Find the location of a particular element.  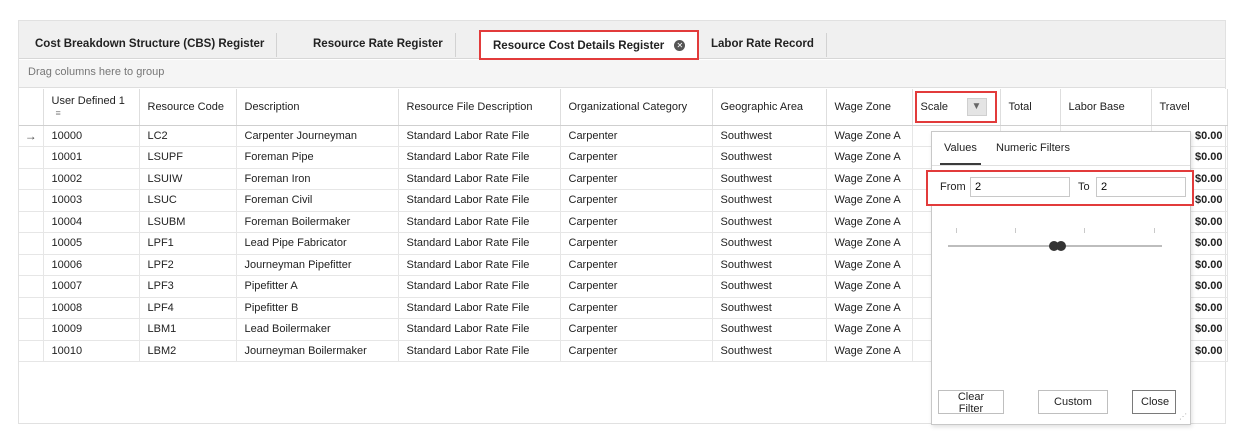

custom-button: Custom is located at coordinates (1073, 402).